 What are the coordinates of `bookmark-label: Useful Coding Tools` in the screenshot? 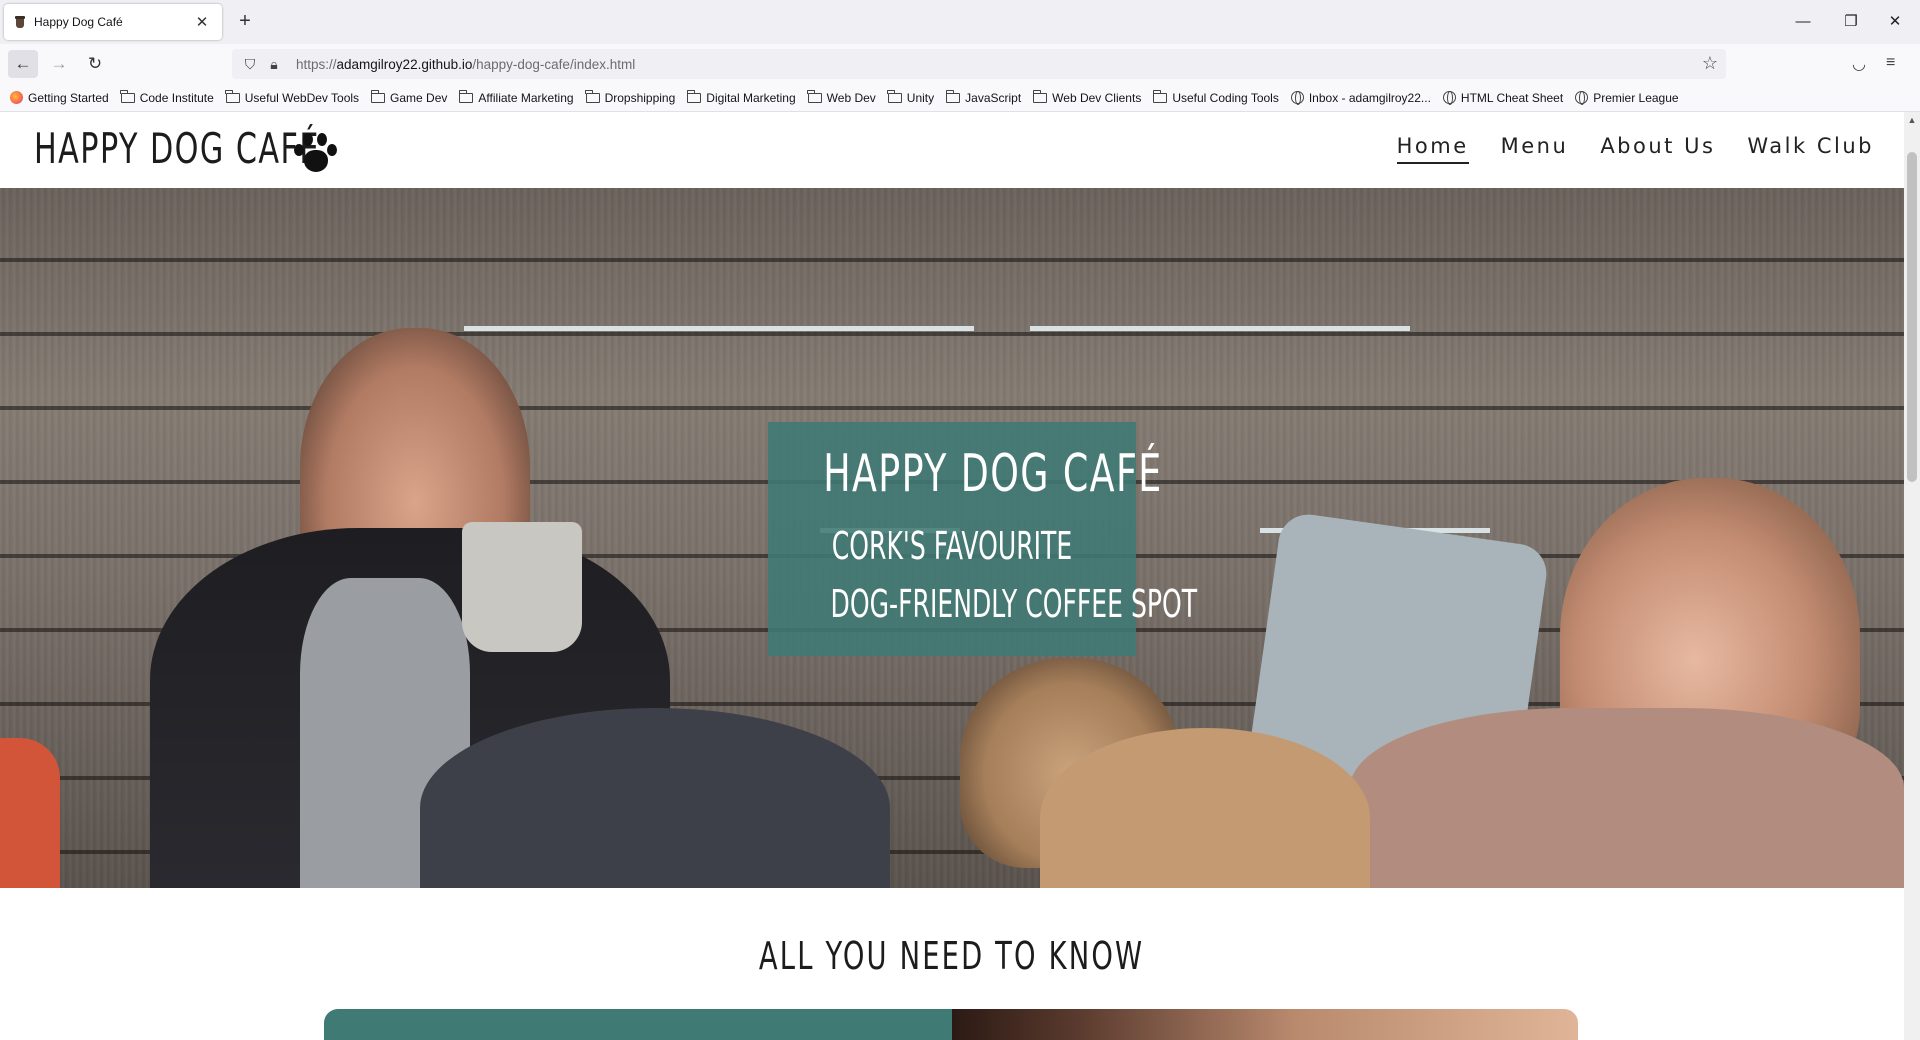 It's located at (1225, 97).